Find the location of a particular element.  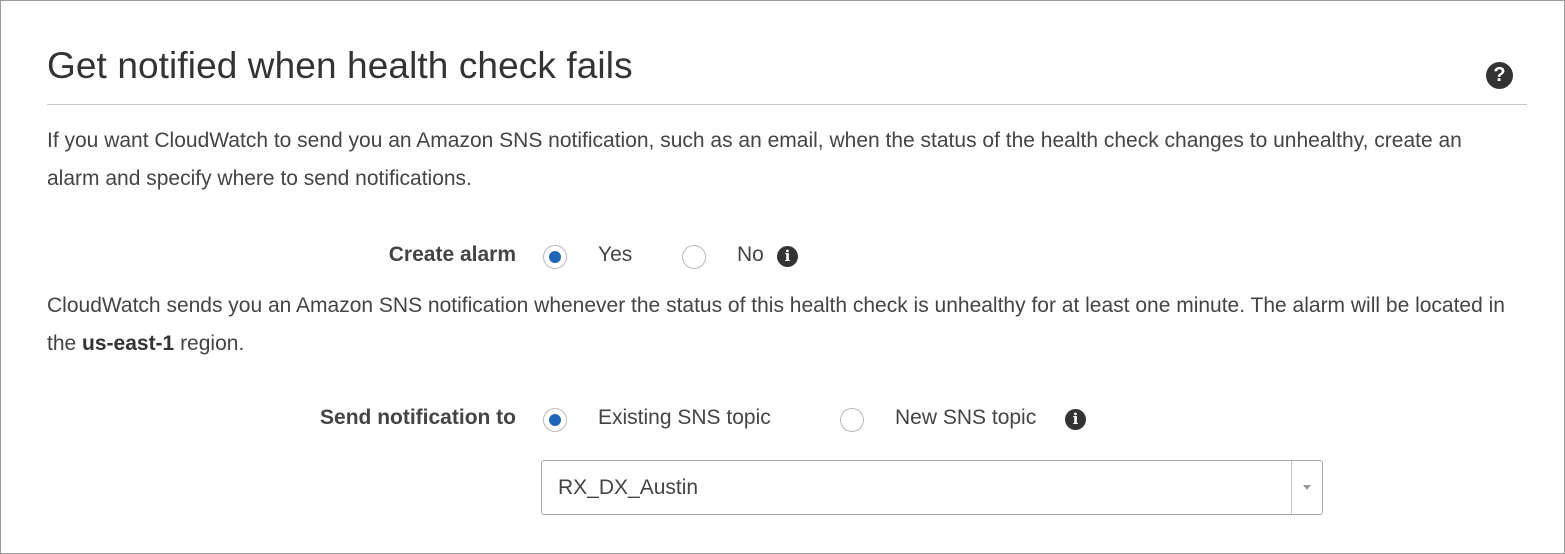

sns-topic-select: RX_DX_Austin is located at coordinates (932, 487).